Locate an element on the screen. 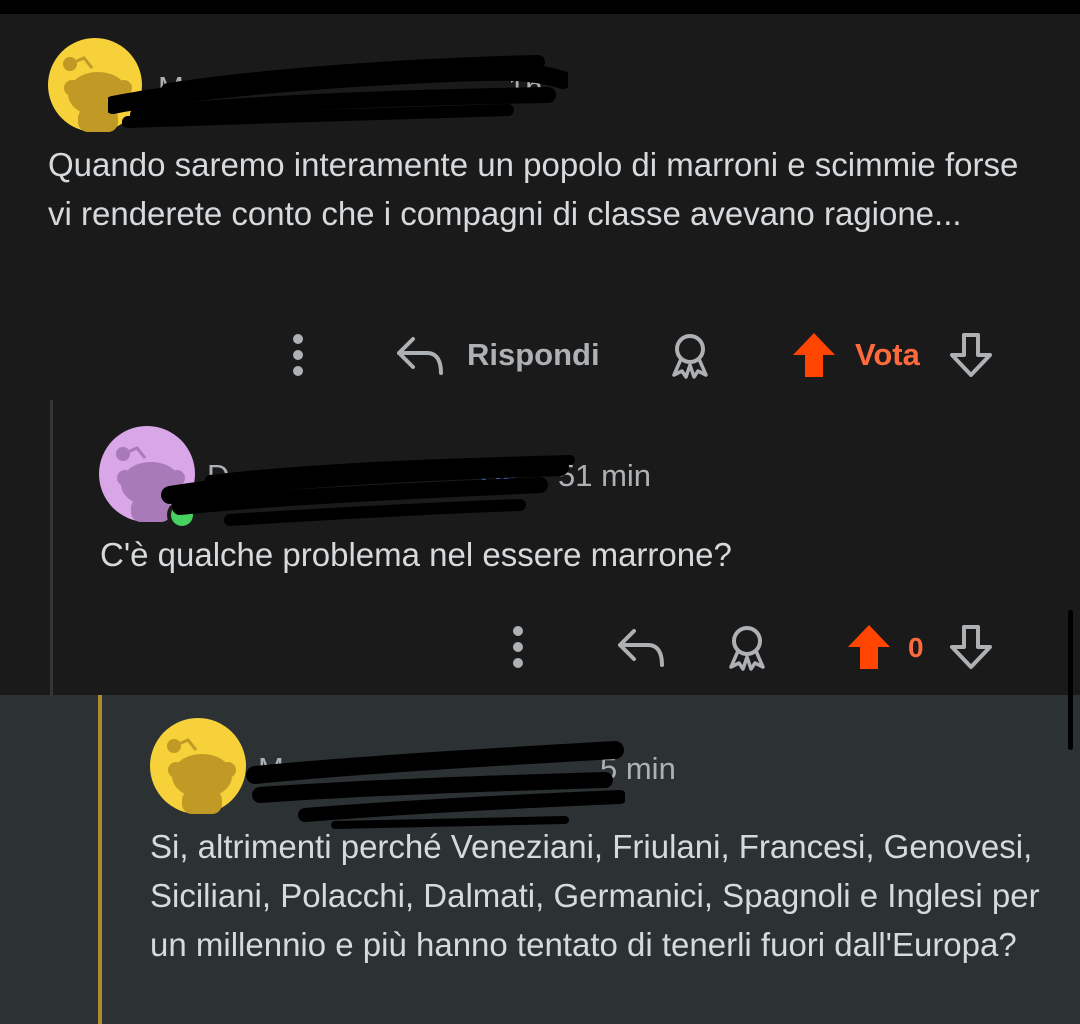 The height and width of the screenshot is (1024, 1080). reply-button is located at coordinates (641, 647).